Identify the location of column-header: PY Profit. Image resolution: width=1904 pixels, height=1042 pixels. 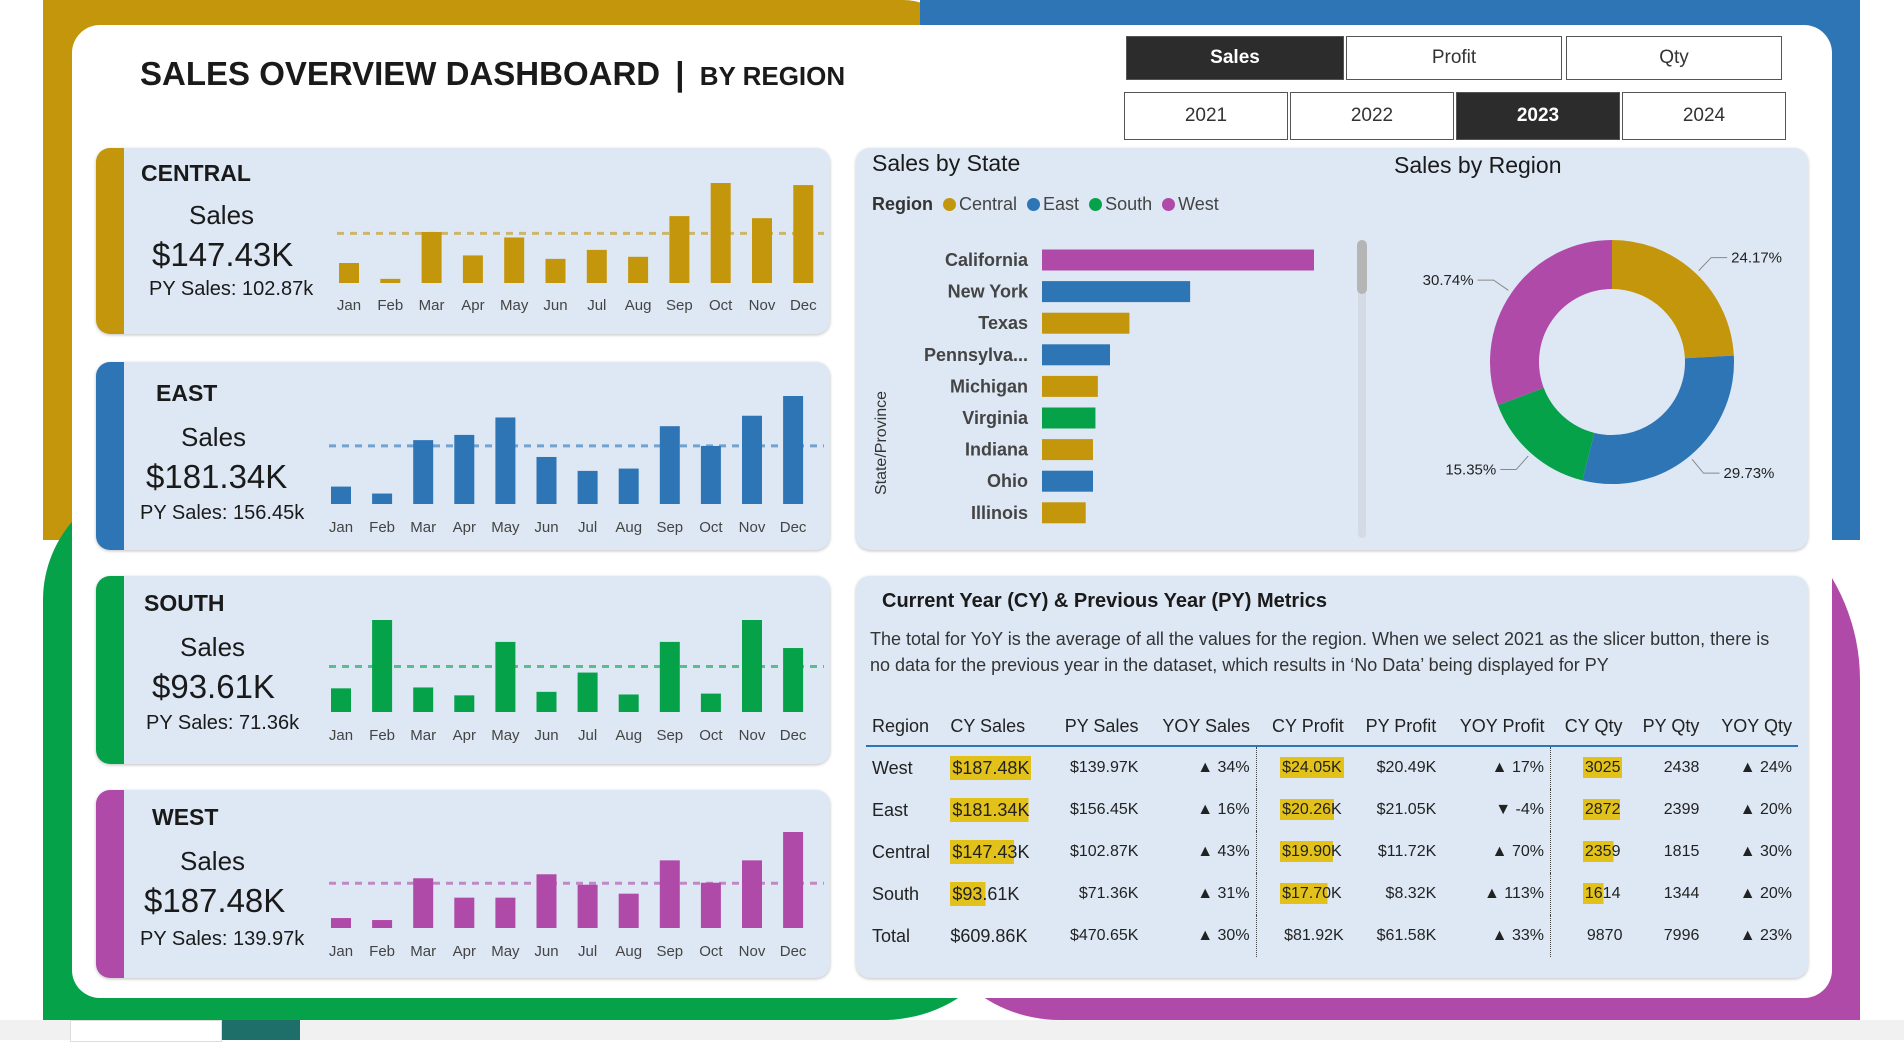
(1396, 728).